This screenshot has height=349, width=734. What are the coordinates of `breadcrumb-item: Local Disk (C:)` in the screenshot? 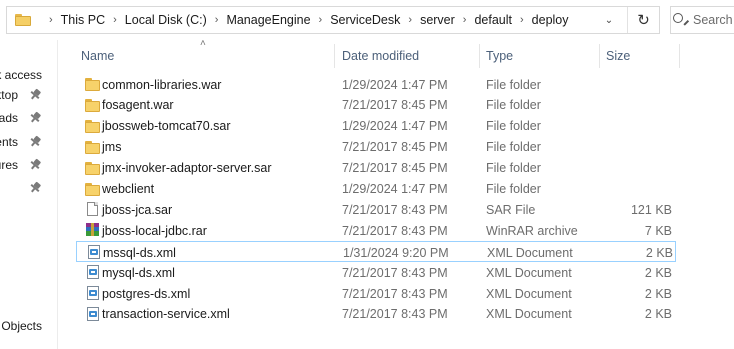 It's located at (166, 20).